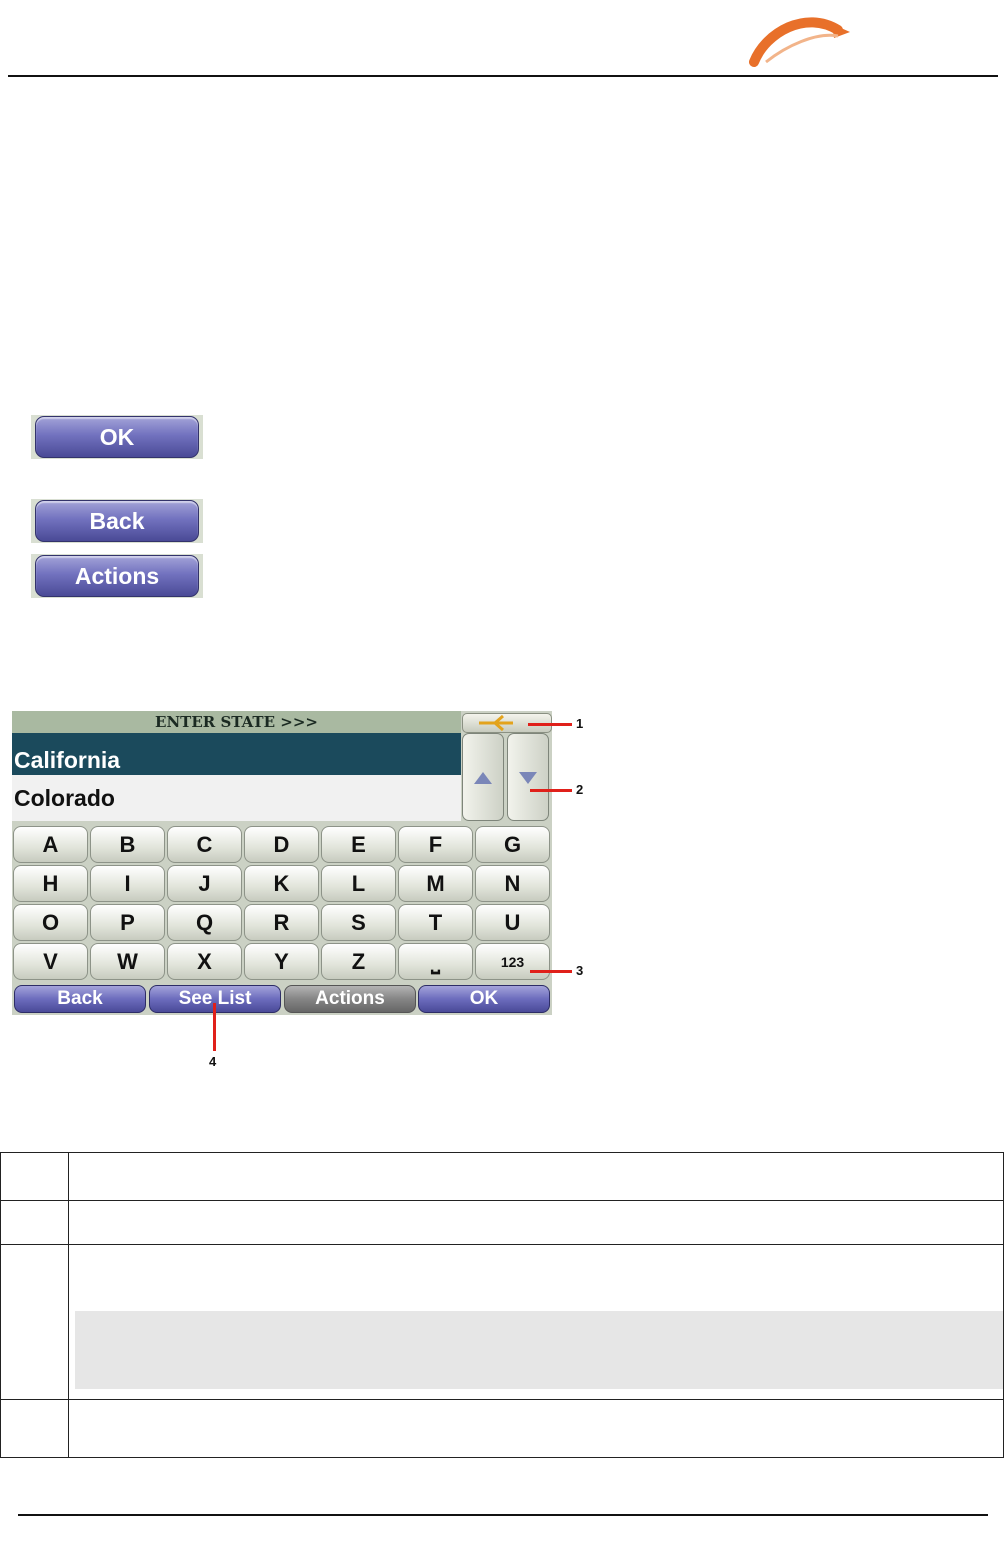 The height and width of the screenshot is (1547, 1006). What do you see at coordinates (281, 961) in the screenshot?
I see `key: Y` at bounding box center [281, 961].